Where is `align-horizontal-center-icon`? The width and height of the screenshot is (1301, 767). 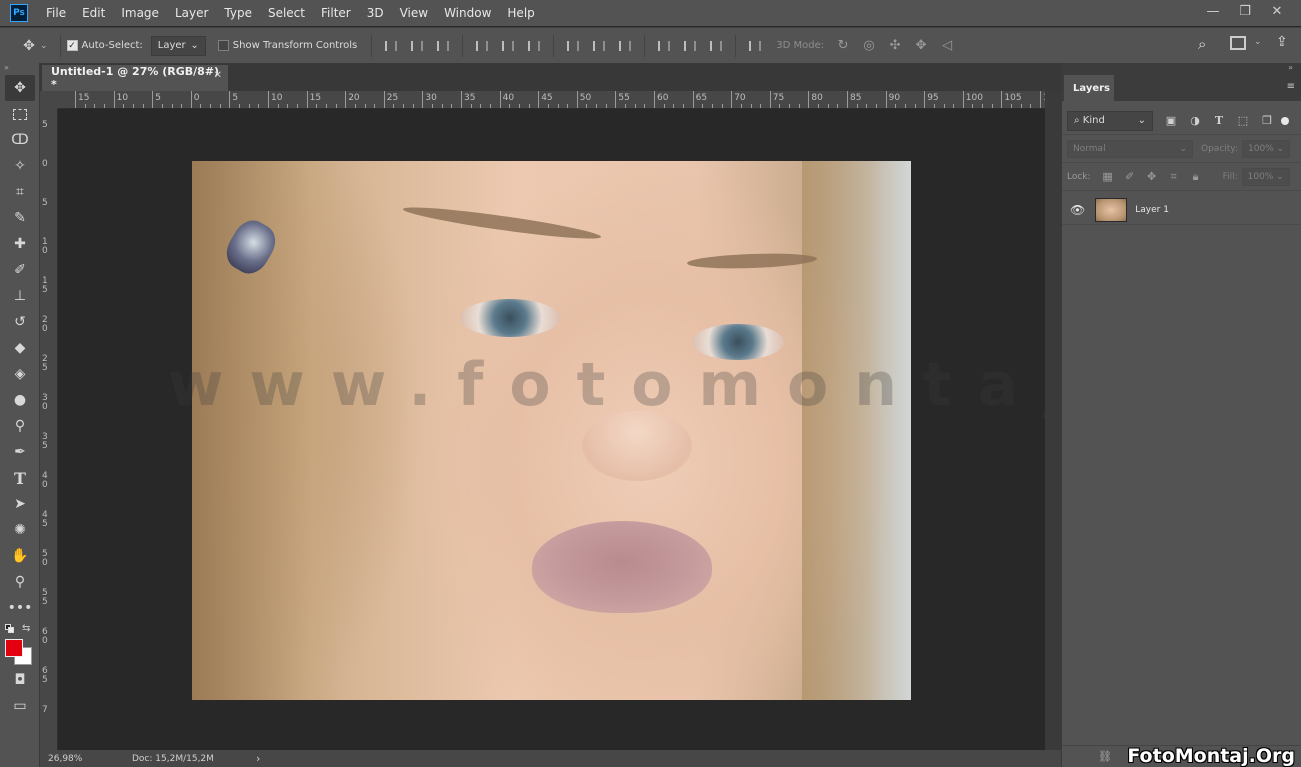 align-horizontal-center-icon is located at coordinates (508, 46).